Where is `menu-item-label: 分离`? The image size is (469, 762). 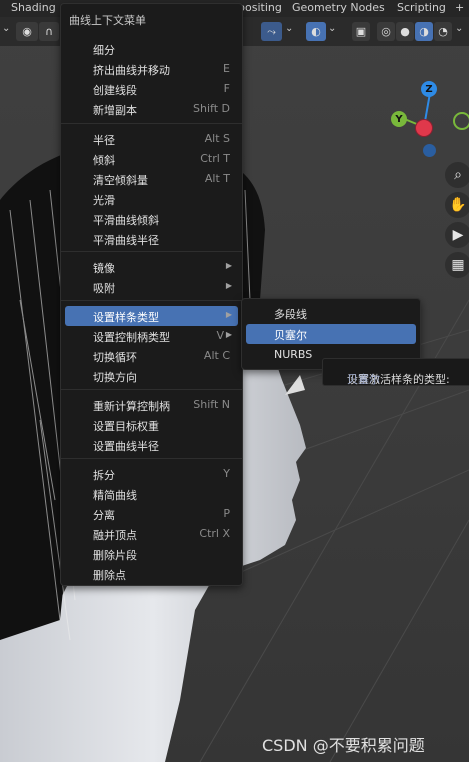 menu-item-label: 分离 is located at coordinates (104, 515).